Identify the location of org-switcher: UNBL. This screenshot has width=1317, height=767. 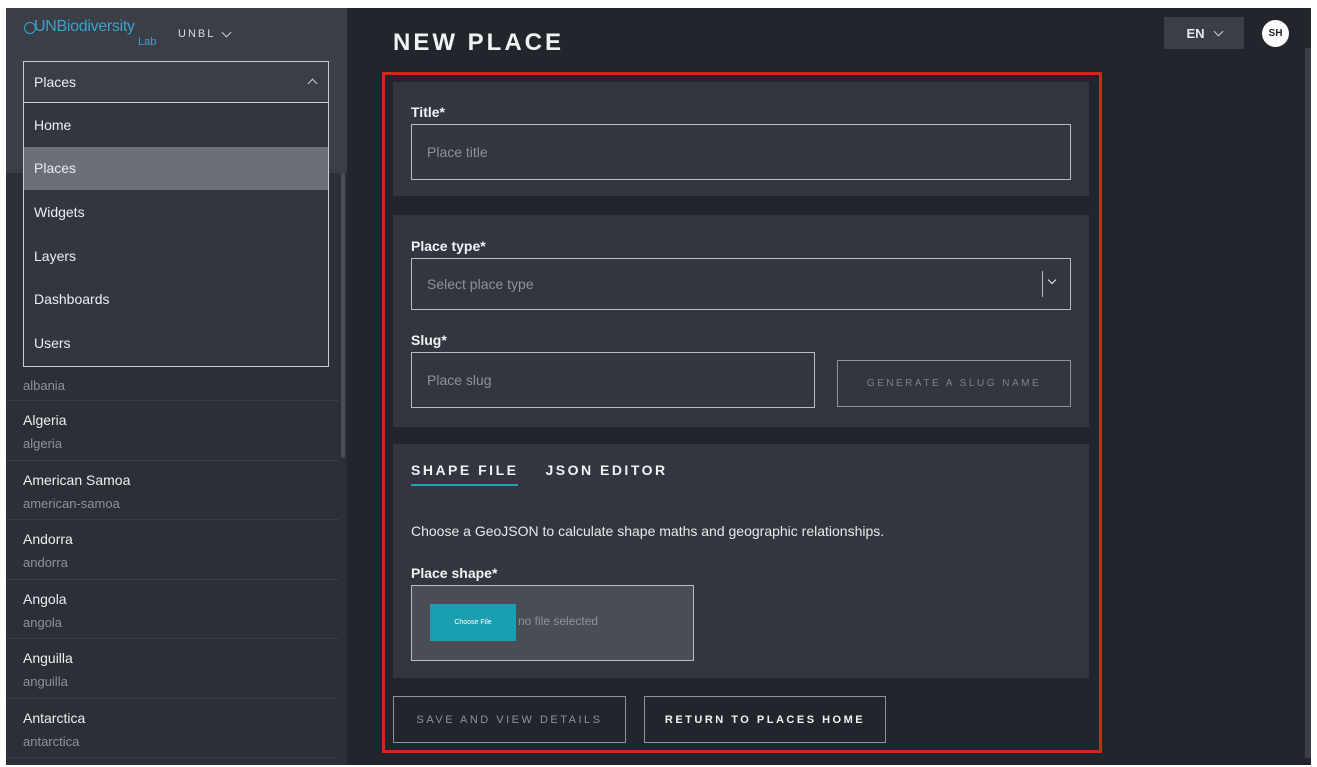
(205, 33).